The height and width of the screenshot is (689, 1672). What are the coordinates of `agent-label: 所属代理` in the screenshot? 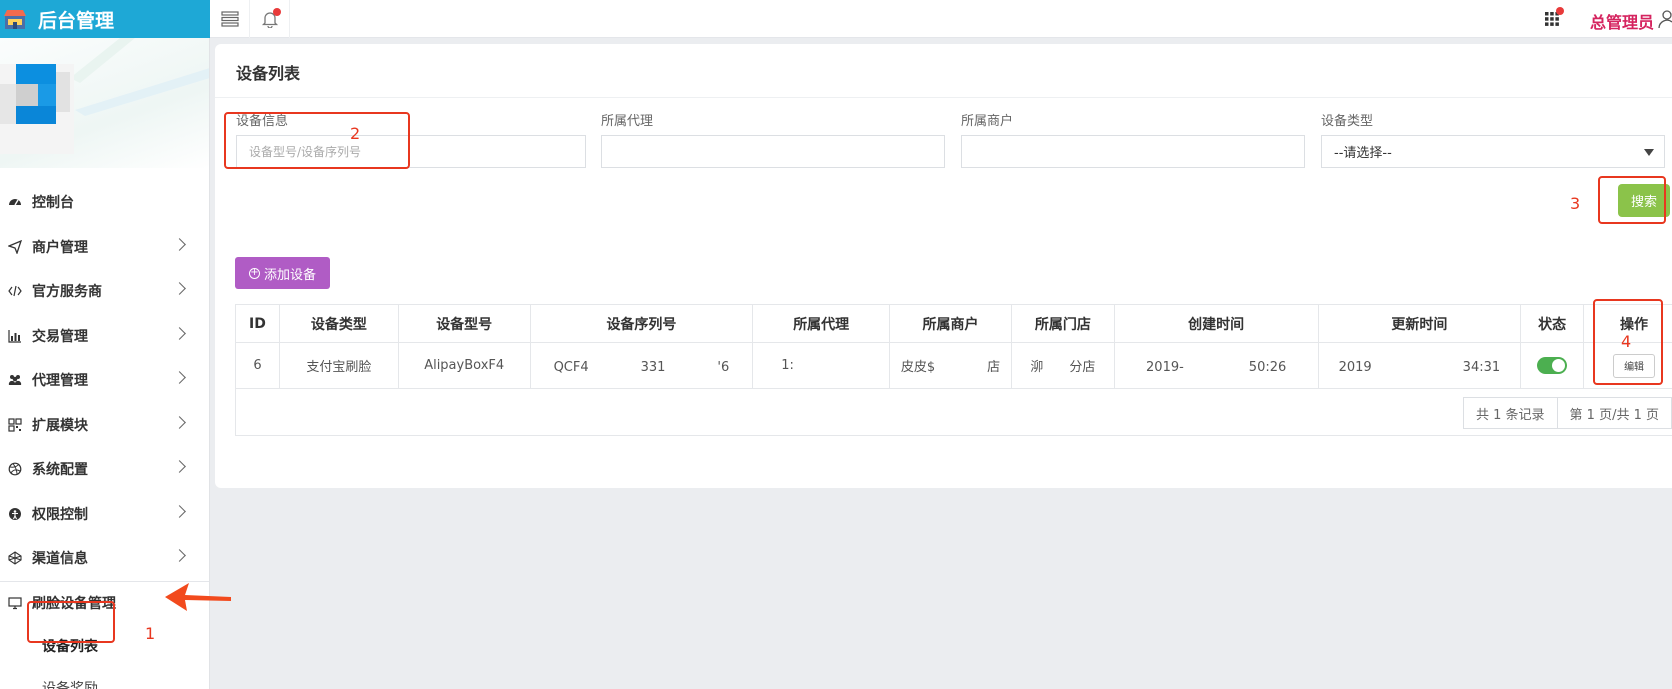 It's located at (627, 121).